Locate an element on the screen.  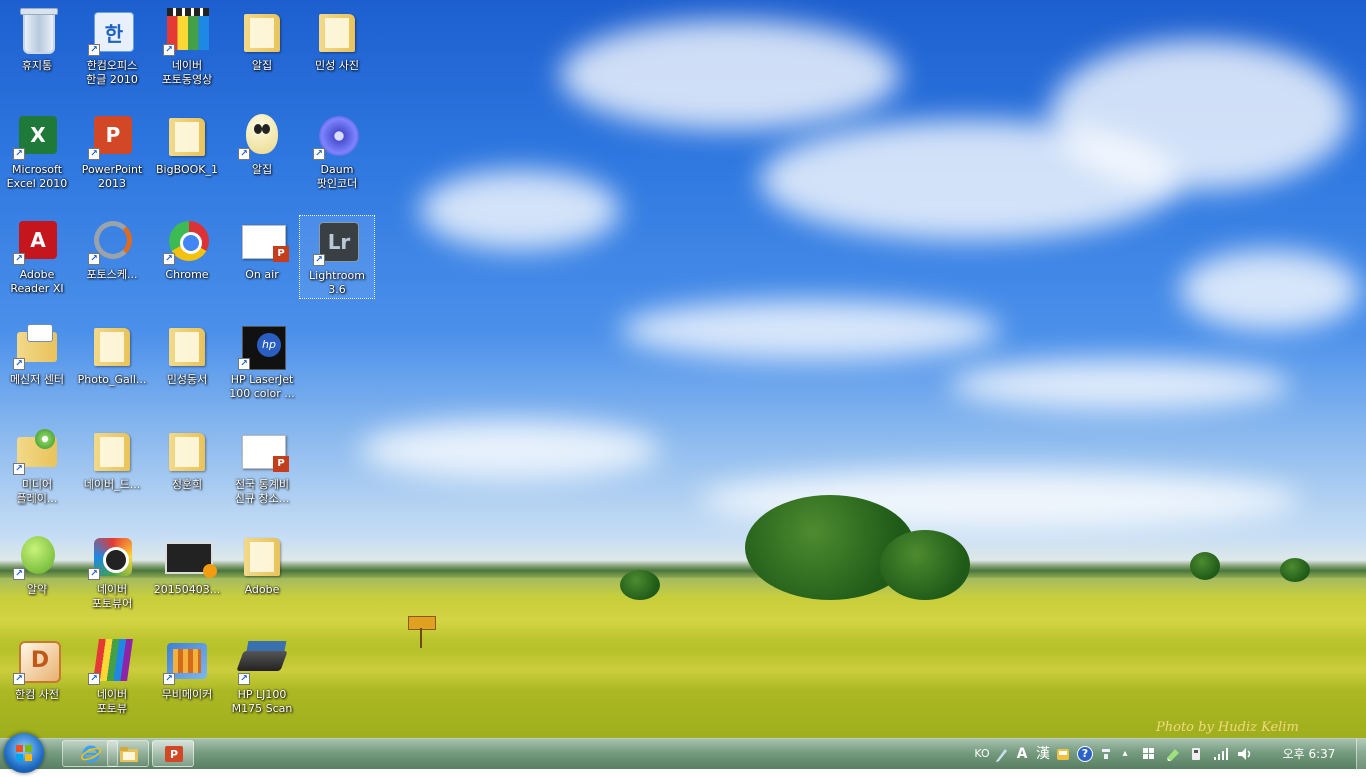
desktop-icon-powerpoint: P ↗ PowerPoint 2013 is located at coordinates (112, 156).